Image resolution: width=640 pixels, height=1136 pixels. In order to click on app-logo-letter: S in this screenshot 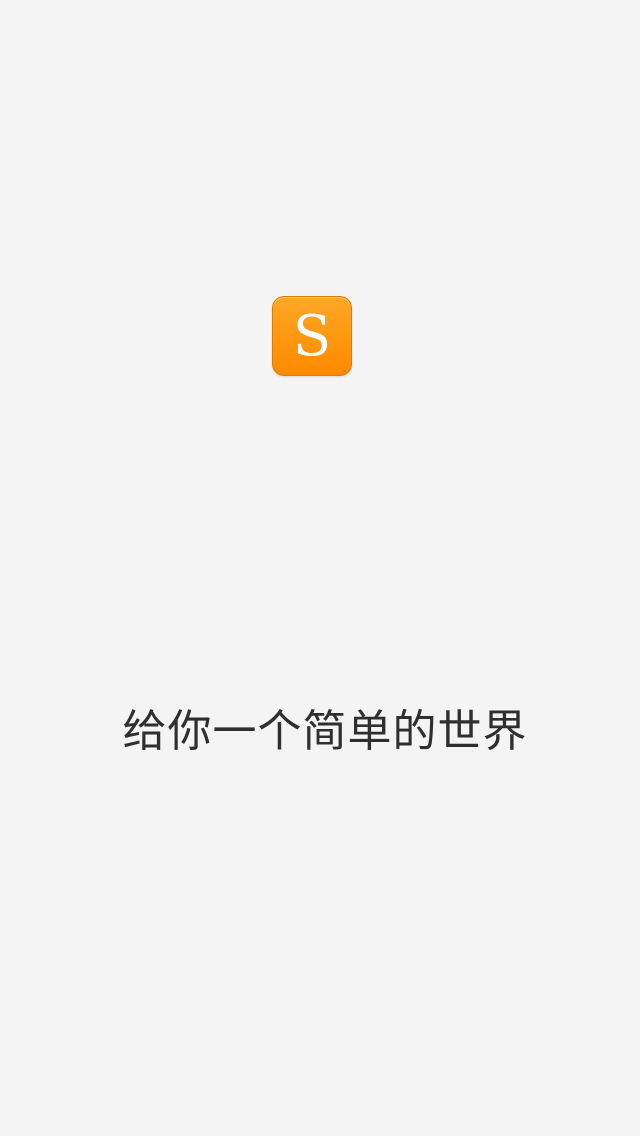, I will do `click(312, 336)`.